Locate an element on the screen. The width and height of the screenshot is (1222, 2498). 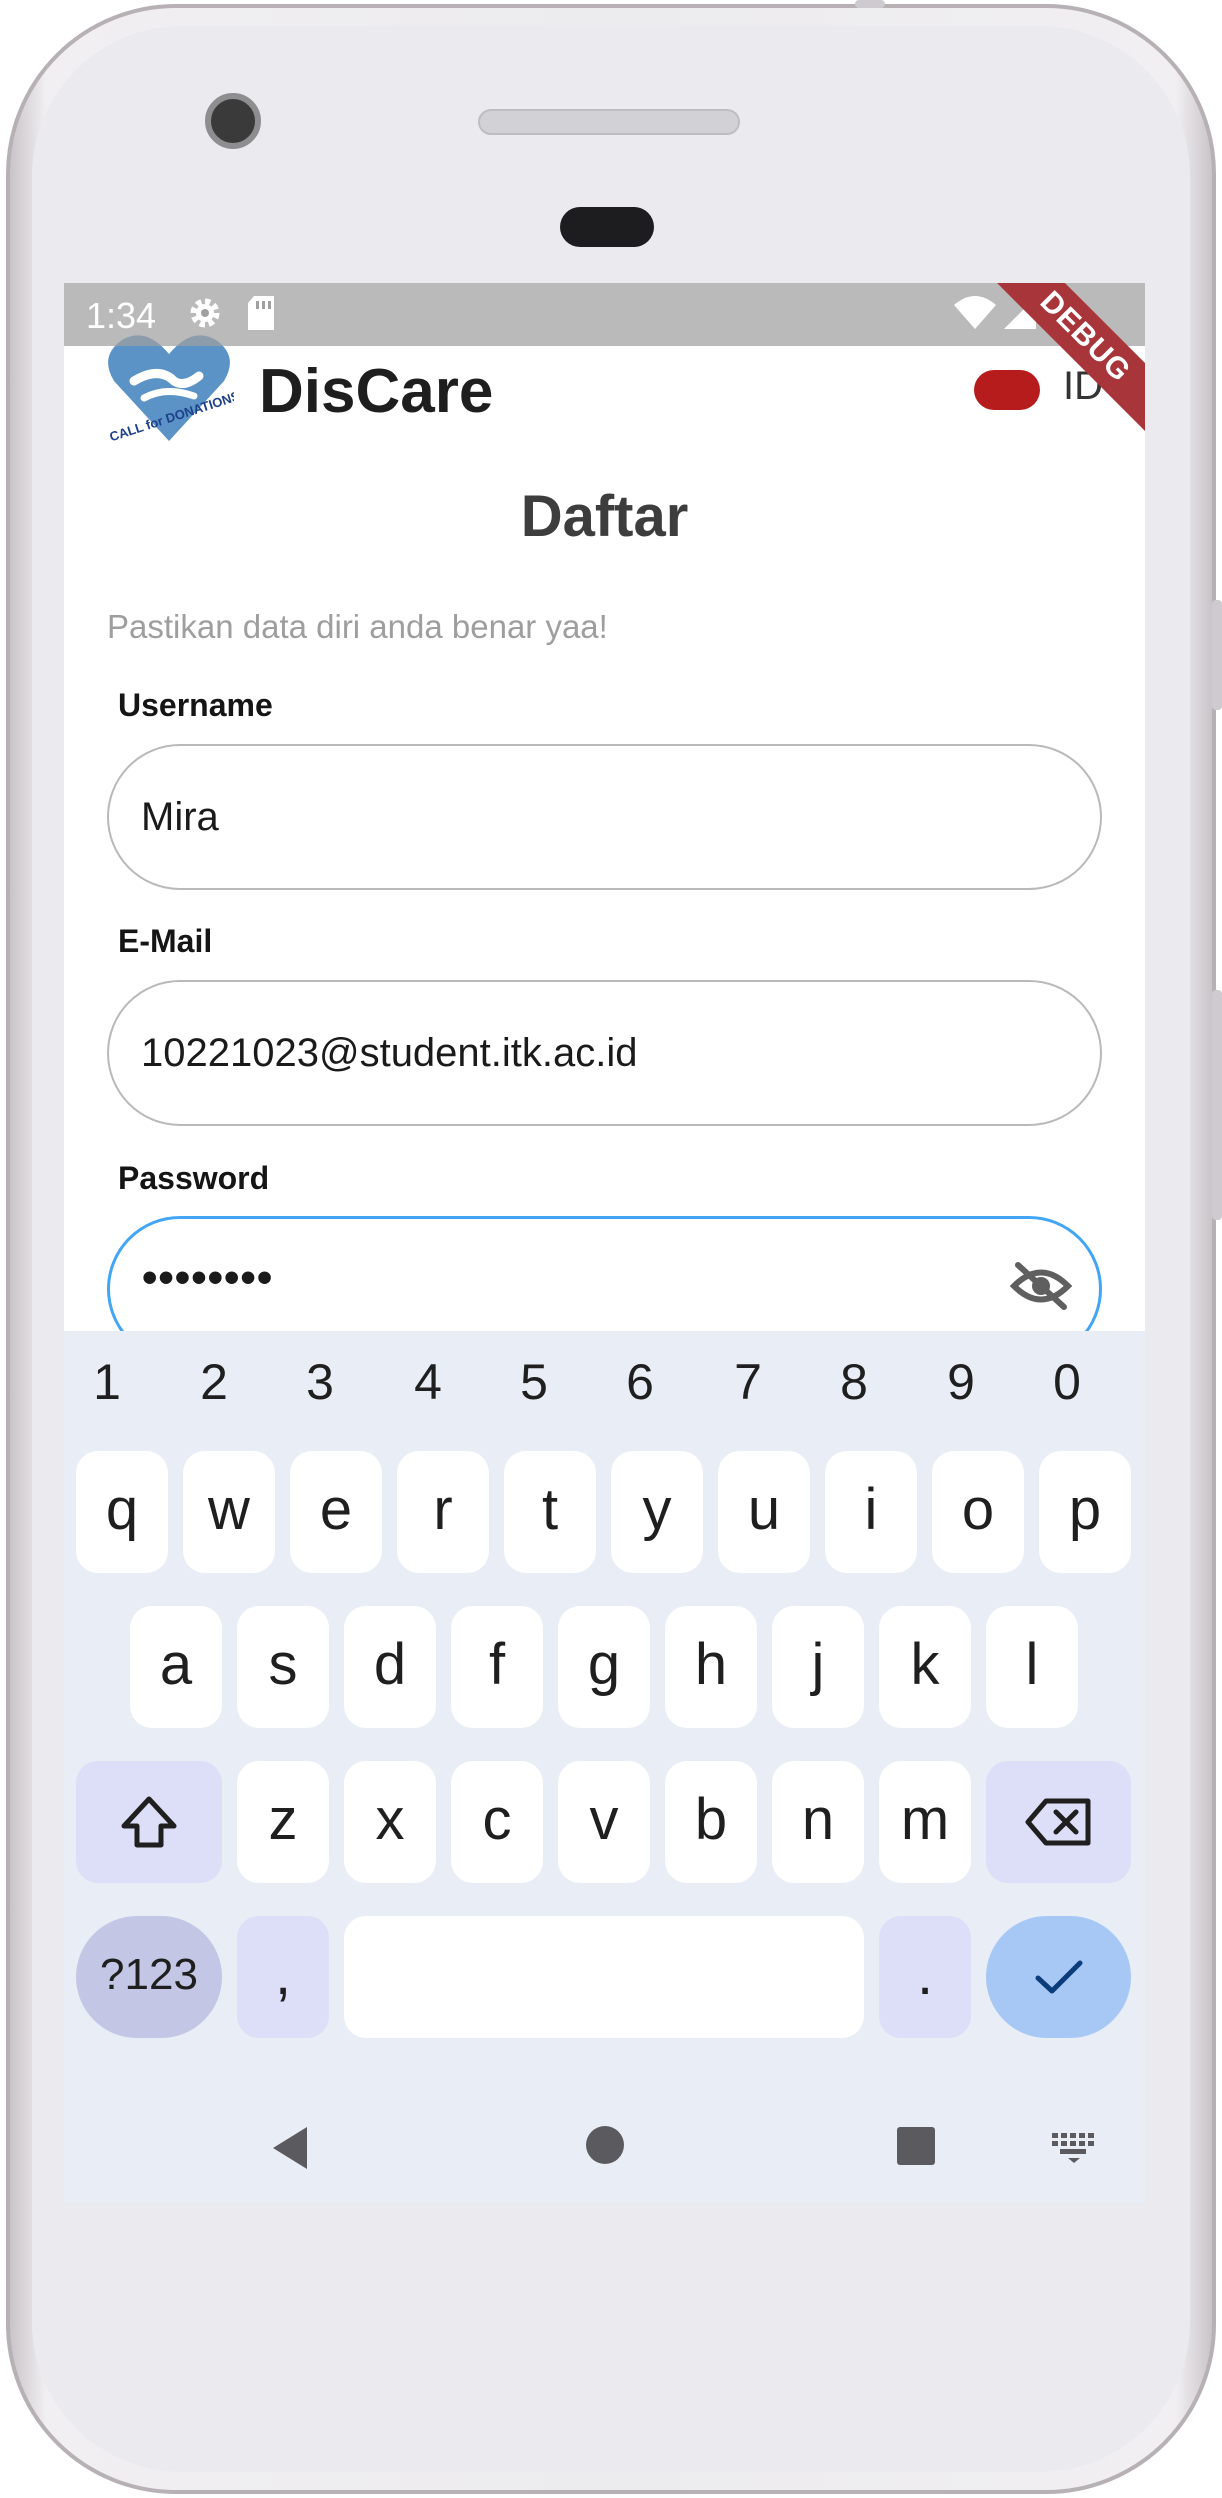
key-b: b is located at coordinates (711, 1822).